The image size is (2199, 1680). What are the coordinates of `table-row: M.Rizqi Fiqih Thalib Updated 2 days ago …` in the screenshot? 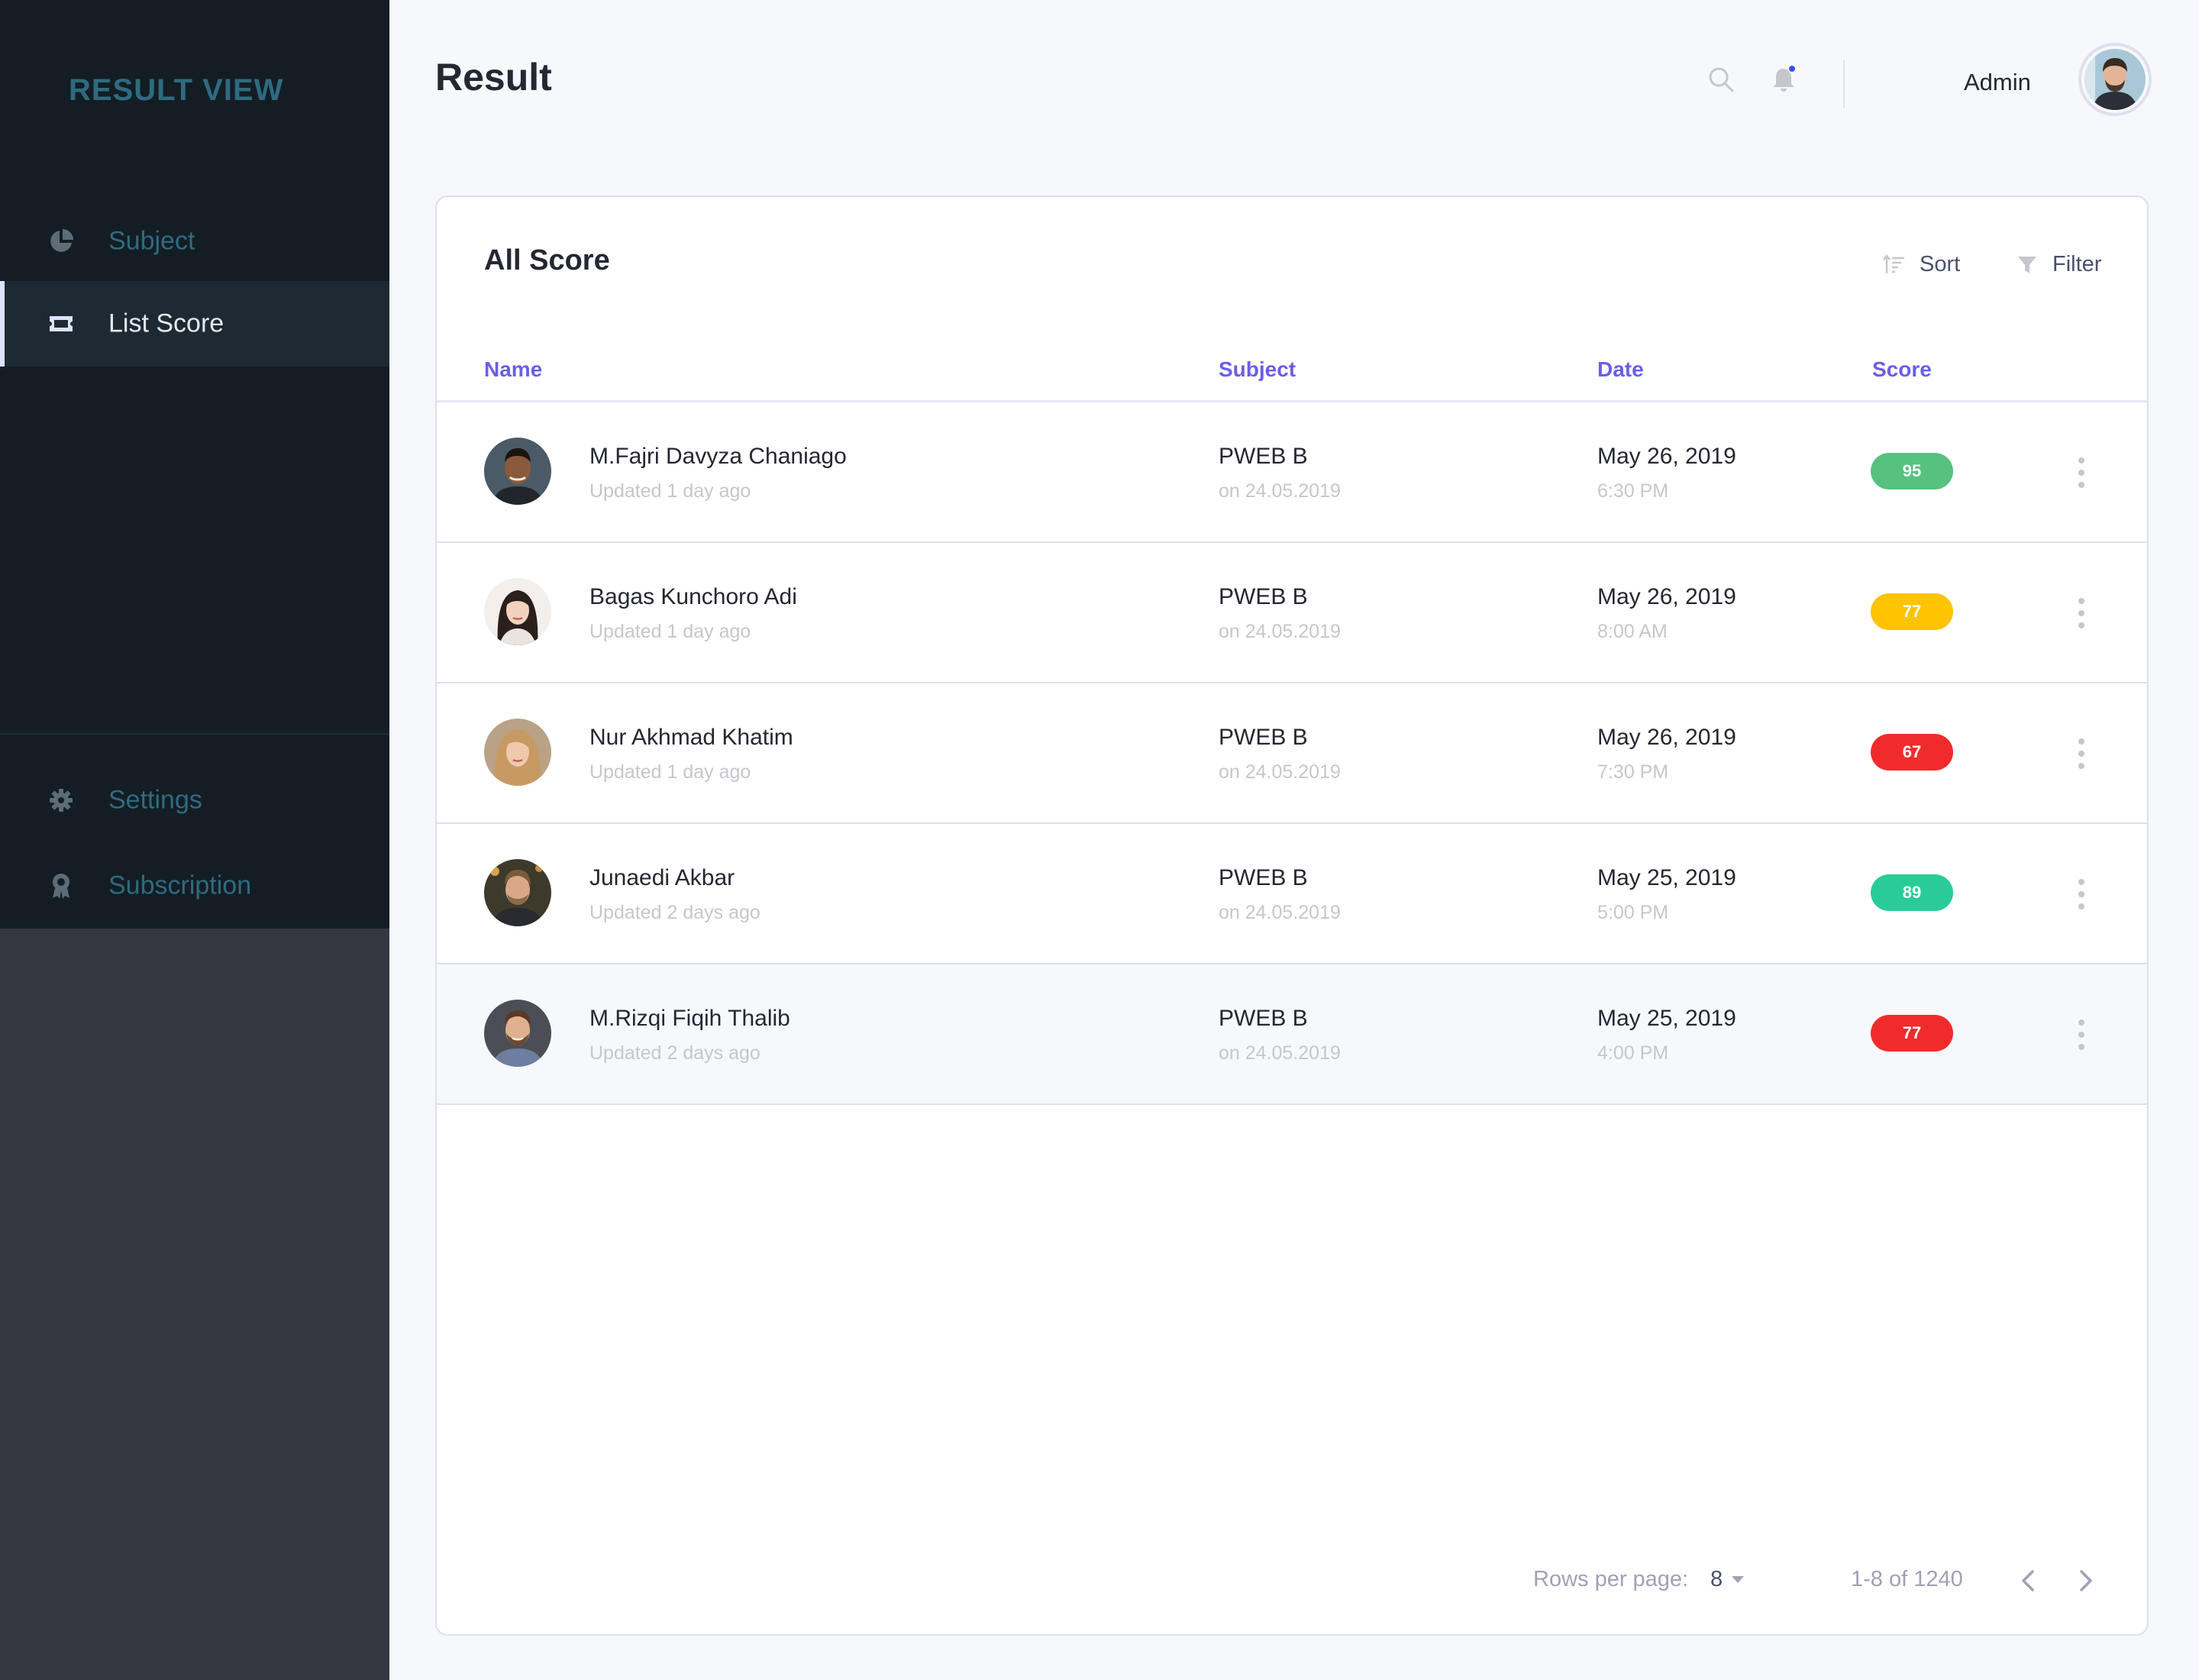 It's located at (1292, 1034).